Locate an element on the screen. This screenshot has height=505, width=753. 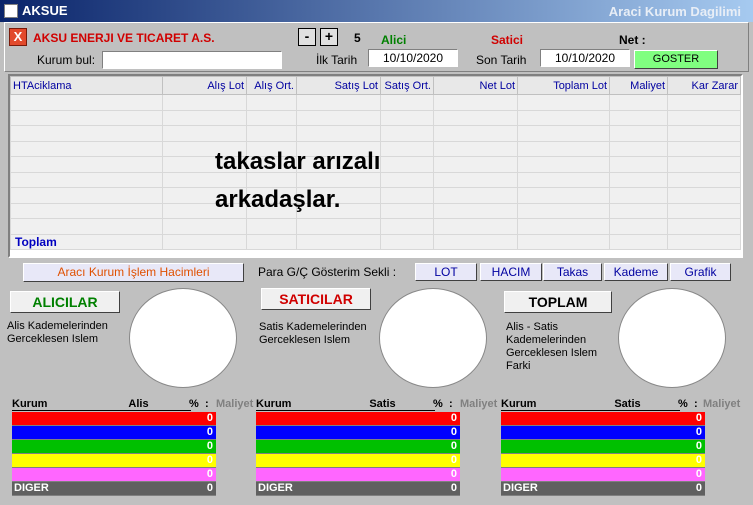
close-icon: X is located at coordinates (18, 37).